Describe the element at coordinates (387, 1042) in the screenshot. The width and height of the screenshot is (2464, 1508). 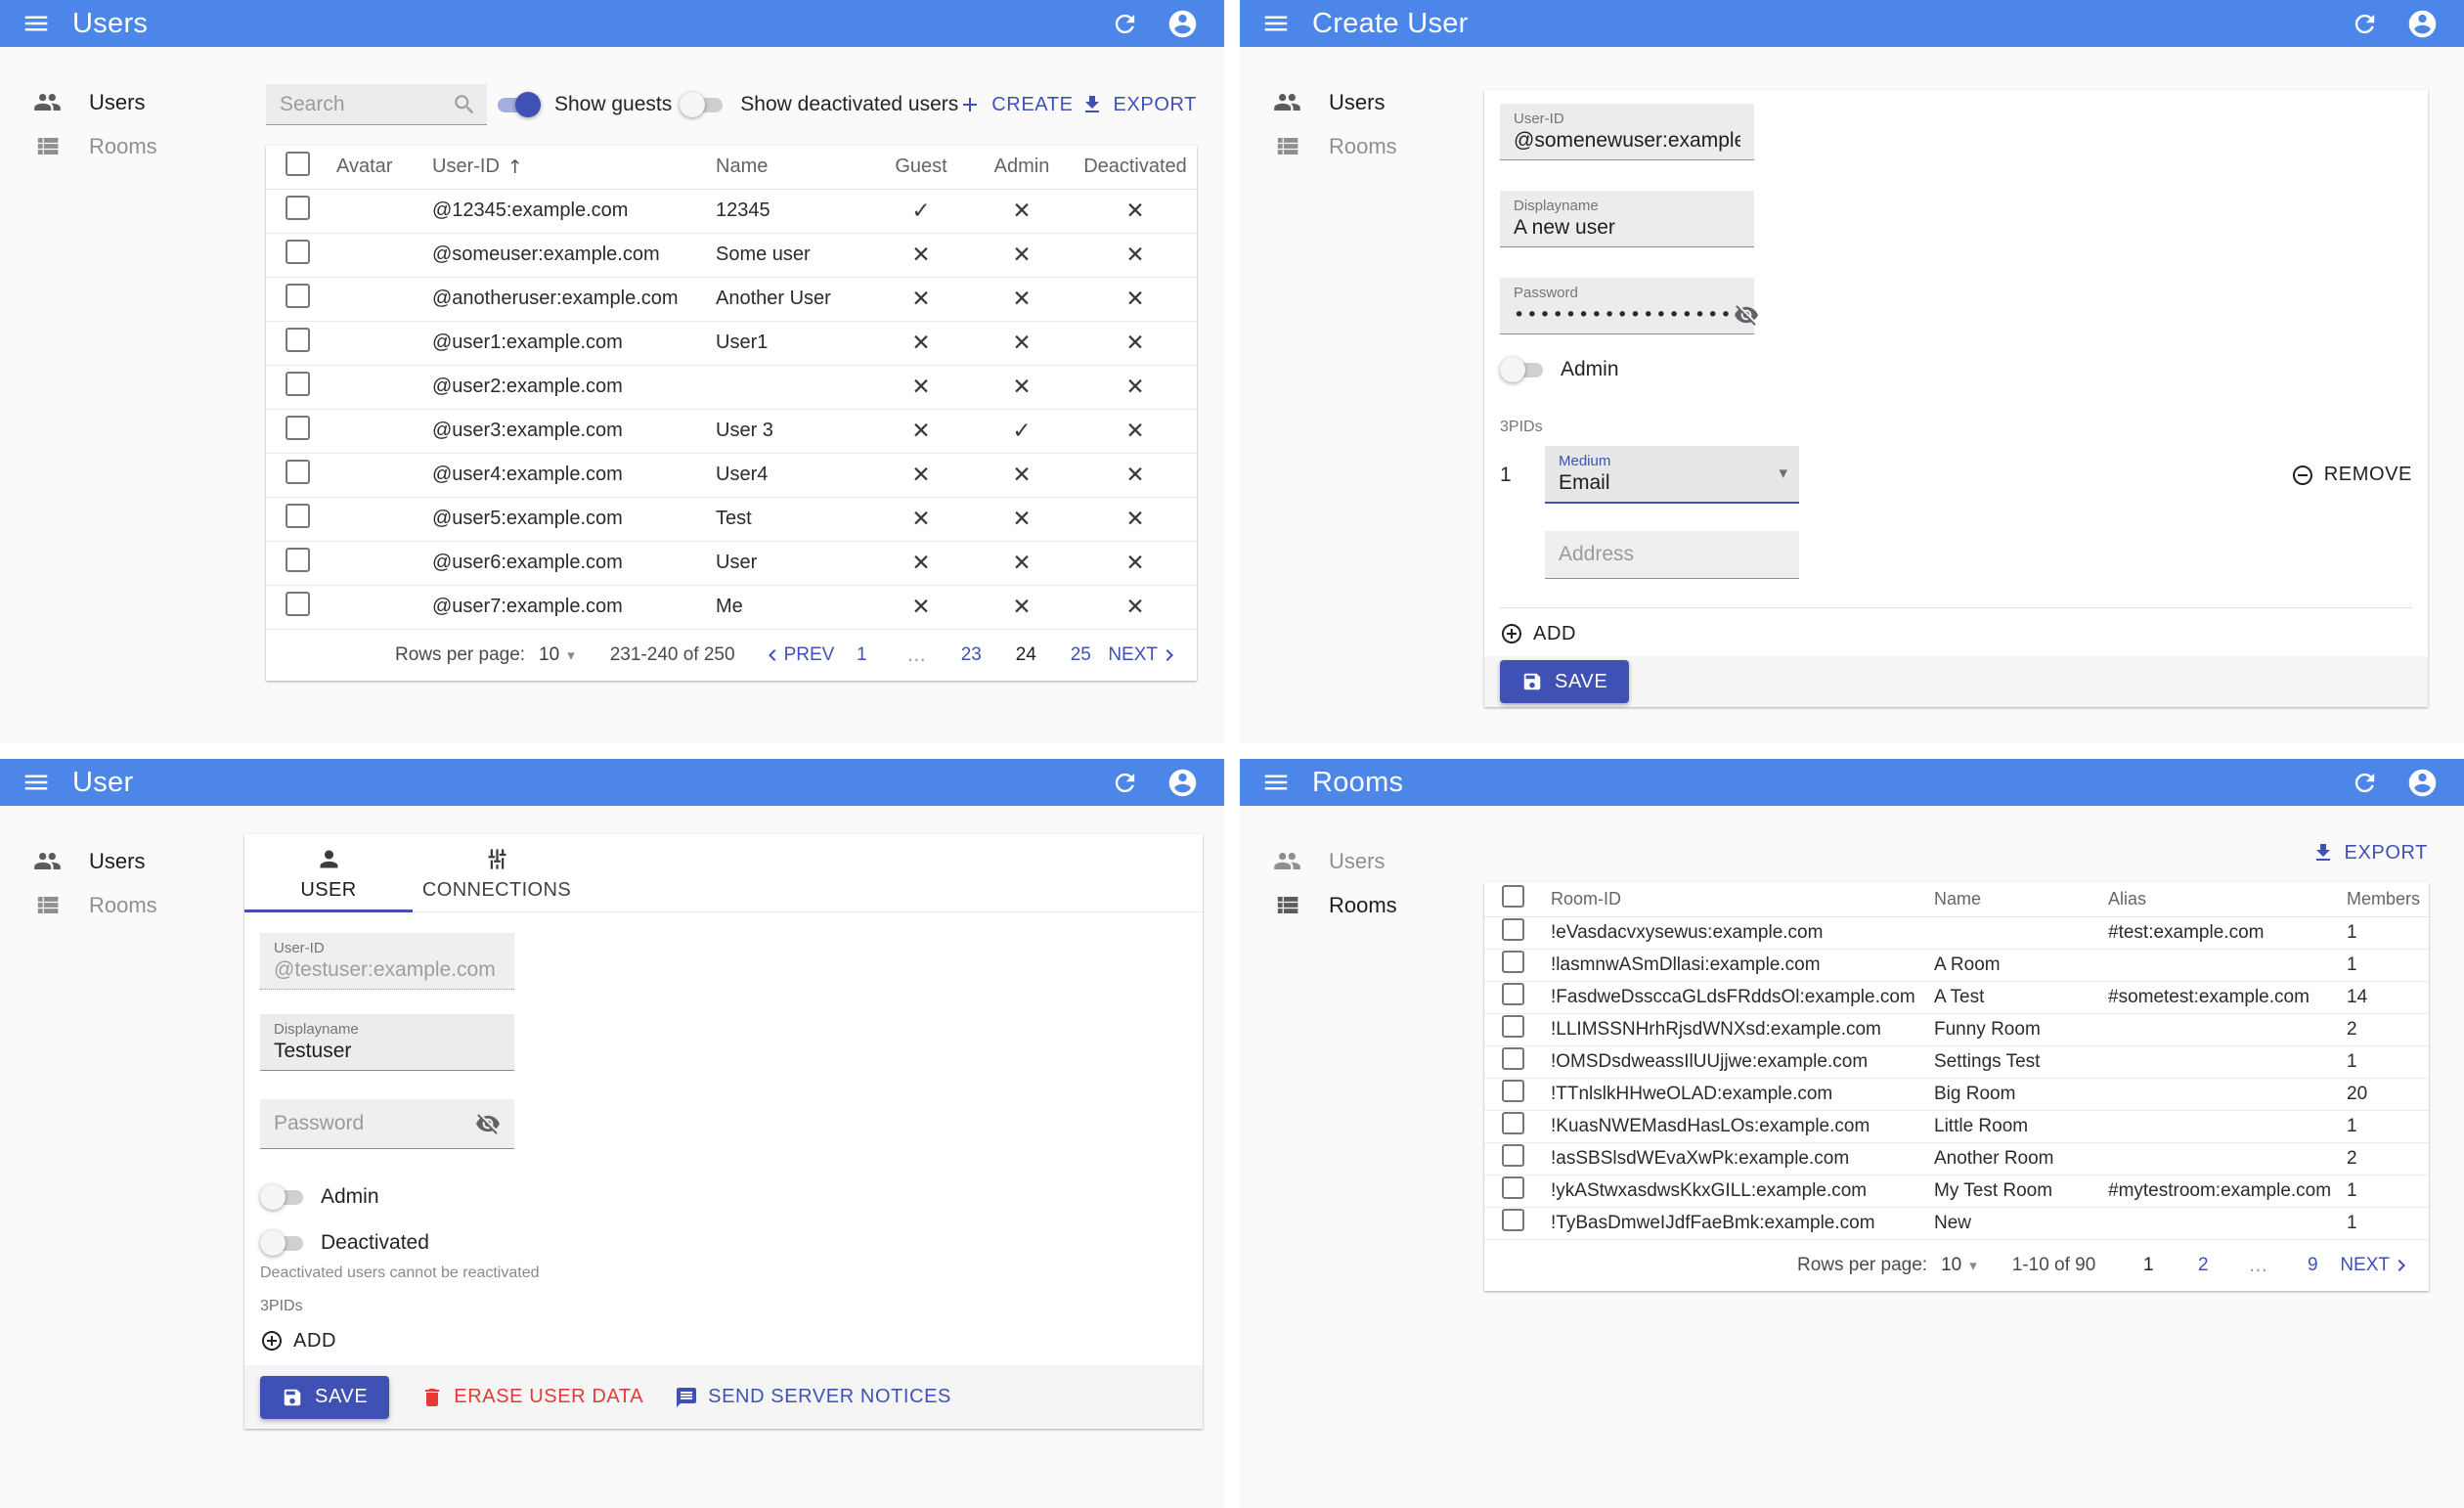
I see `displayname-field: Displayname Testuser` at that location.